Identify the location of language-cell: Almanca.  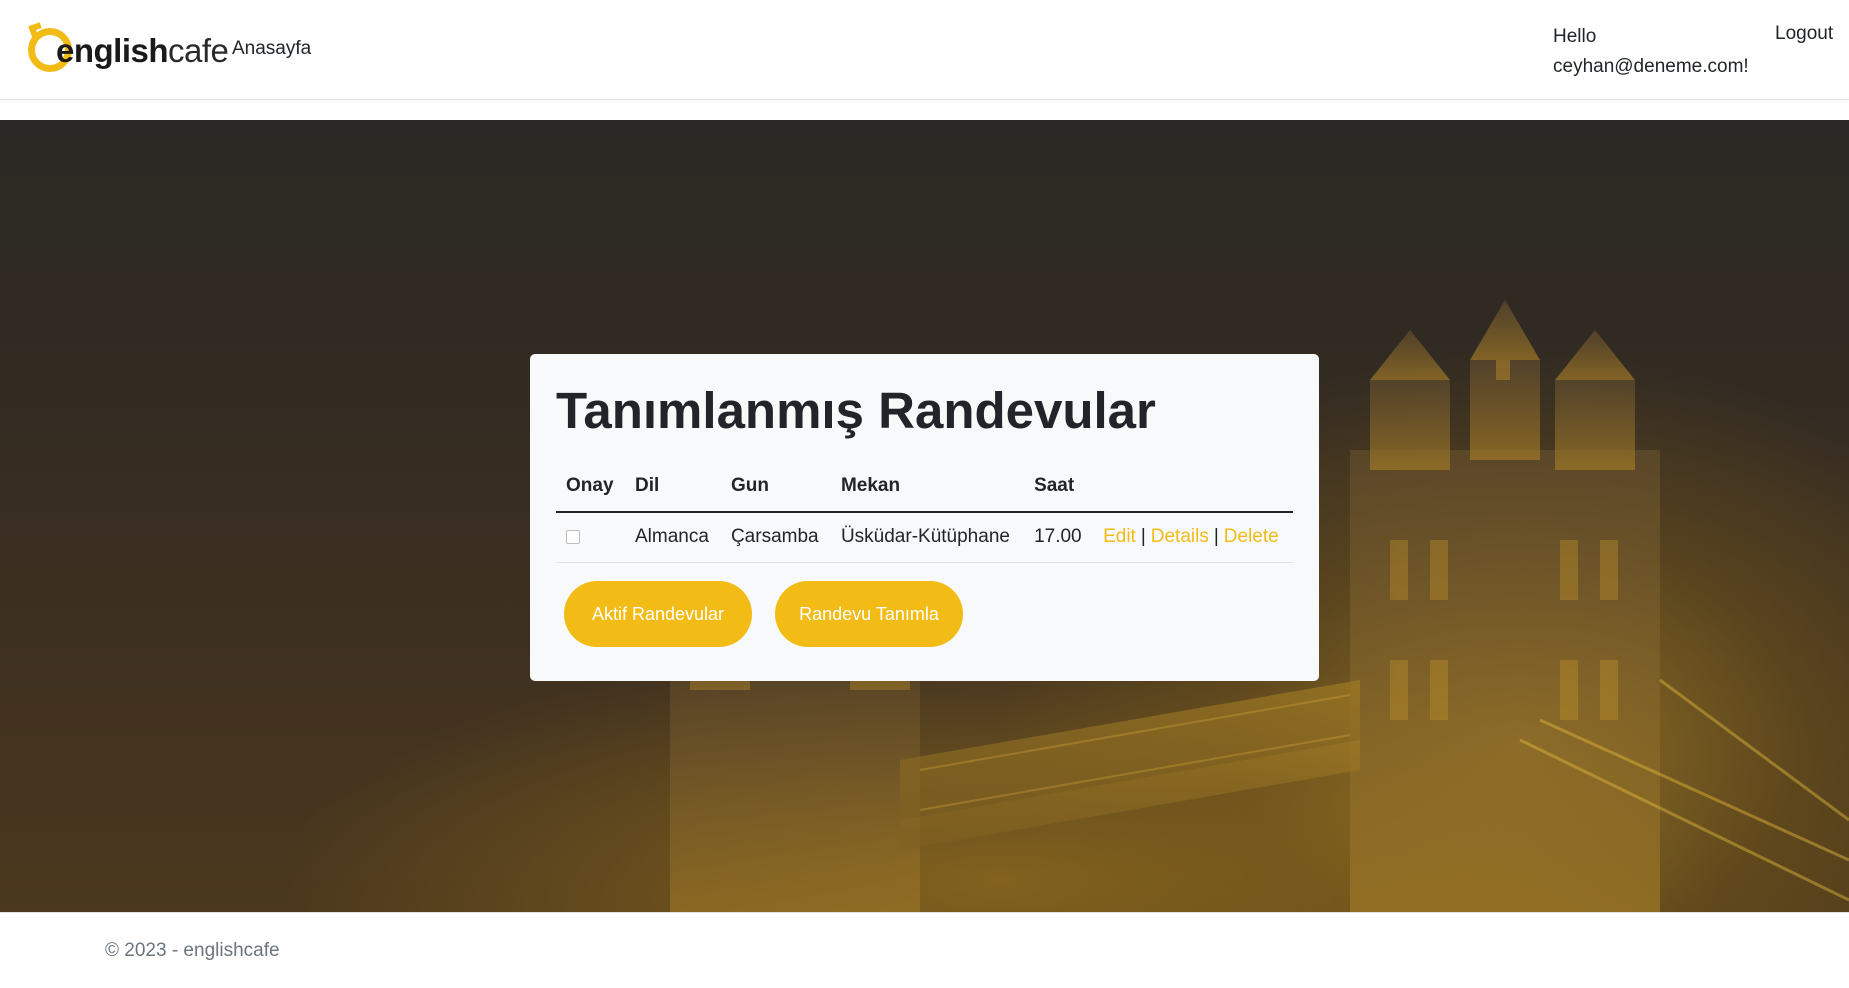
(673, 537).